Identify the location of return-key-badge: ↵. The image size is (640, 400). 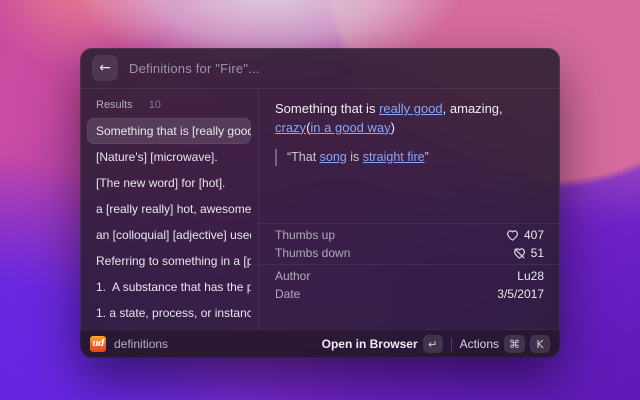
(432, 344).